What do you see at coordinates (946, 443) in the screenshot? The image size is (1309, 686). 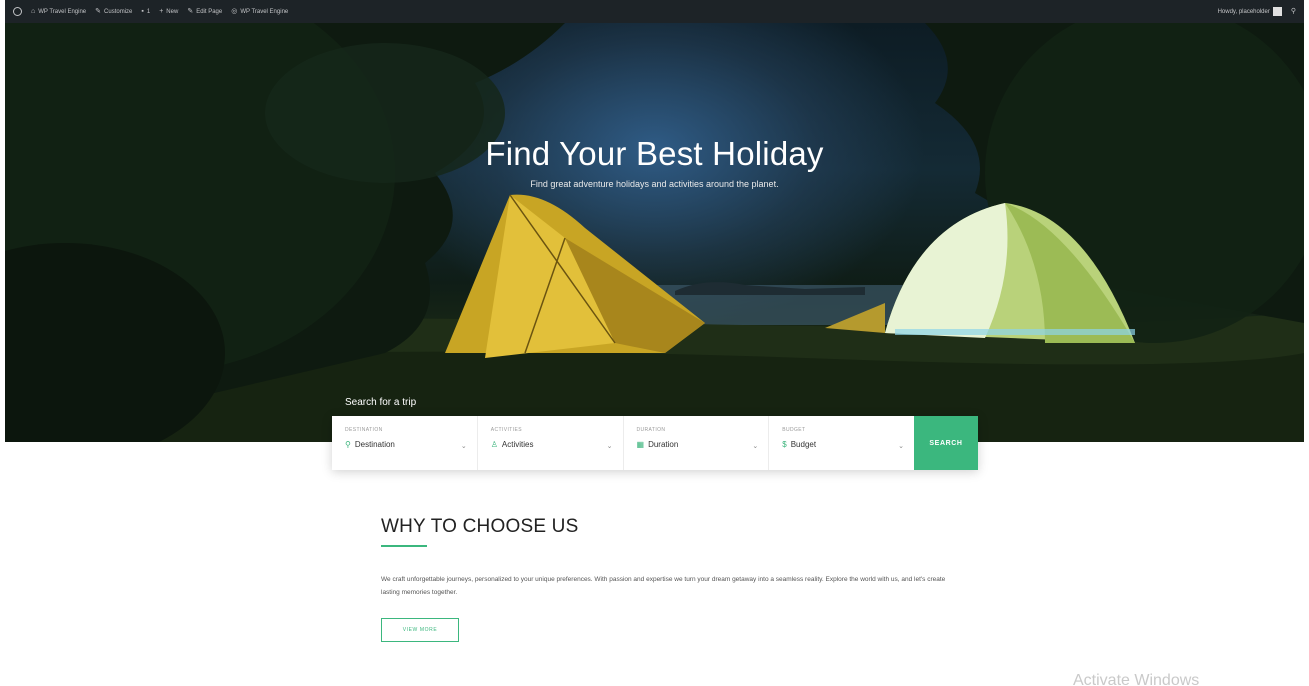 I see `search-button: SEARCH` at bounding box center [946, 443].